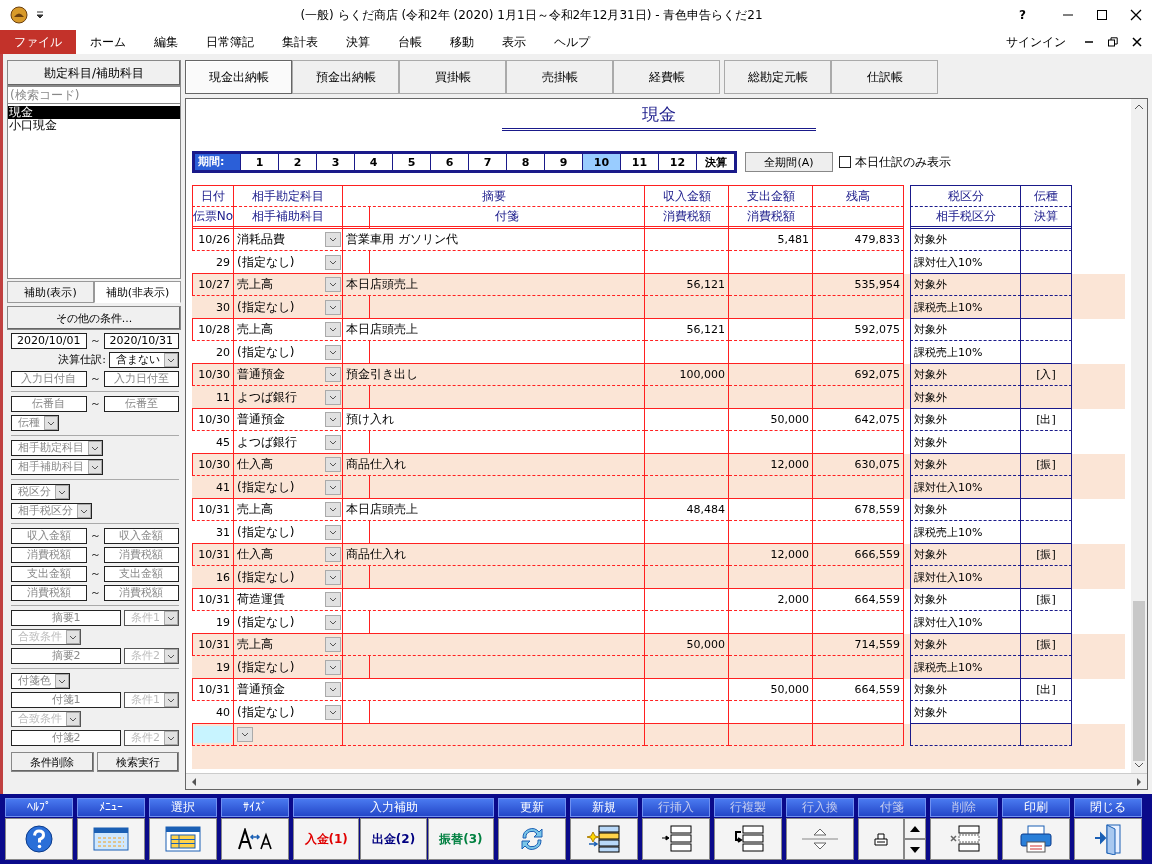 The height and width of the screenshot is (864, 1152). I want to click on menu-item: ヘルプ, so click(572, 42).